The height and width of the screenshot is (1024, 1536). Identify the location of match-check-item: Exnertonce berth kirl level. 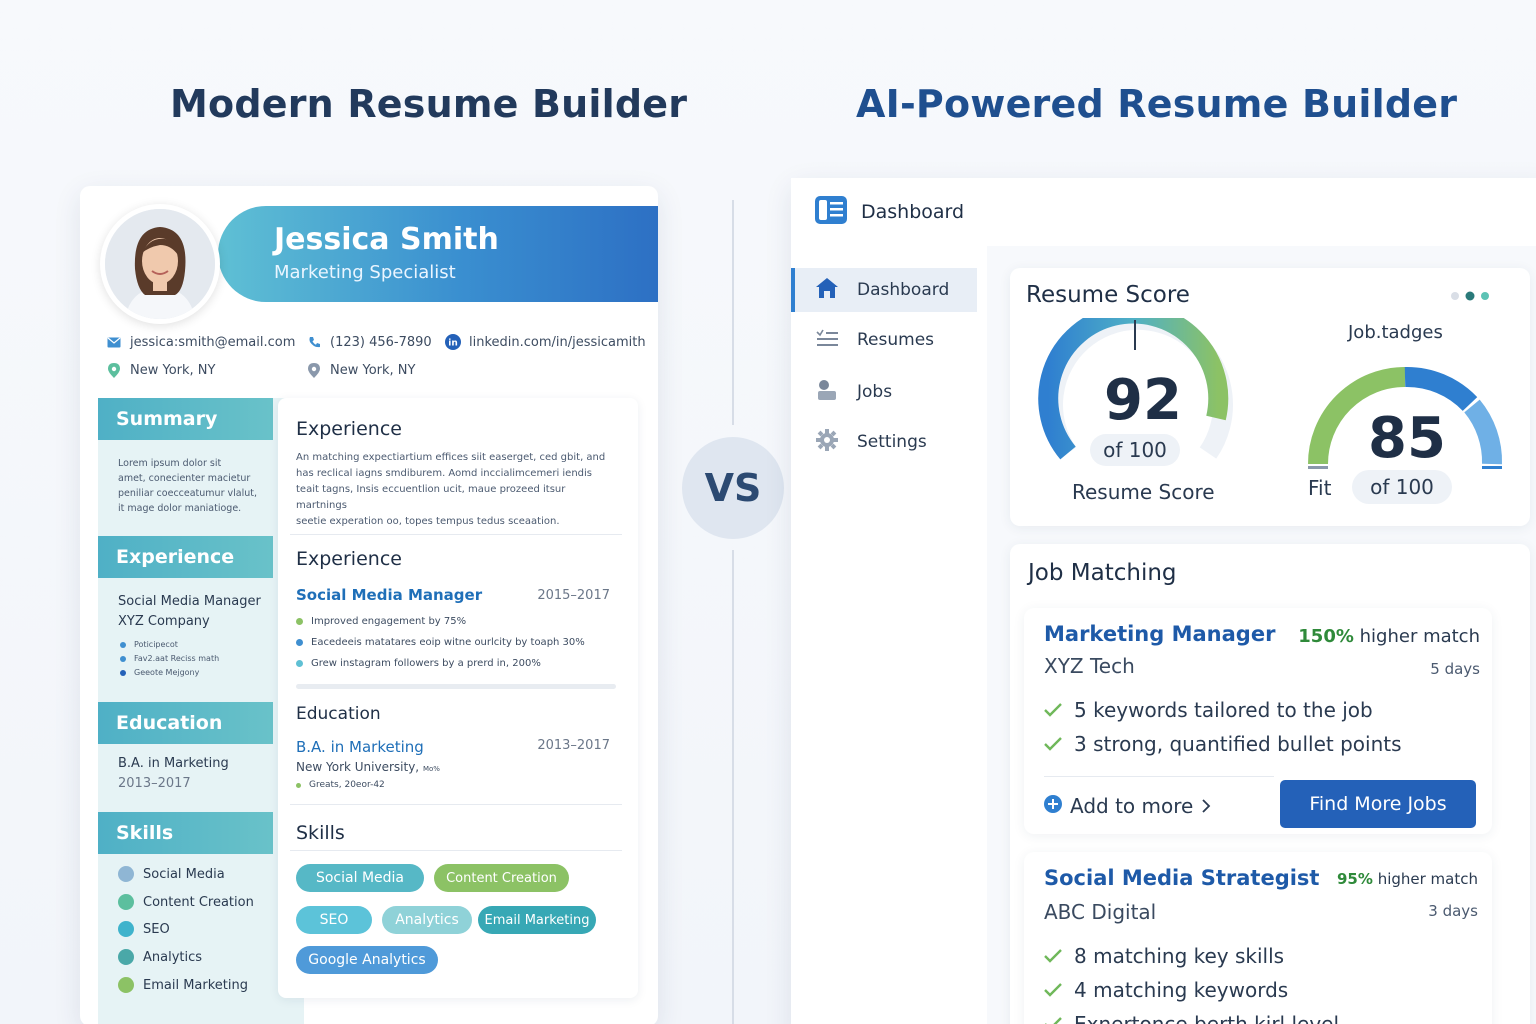
(1191, 1018).